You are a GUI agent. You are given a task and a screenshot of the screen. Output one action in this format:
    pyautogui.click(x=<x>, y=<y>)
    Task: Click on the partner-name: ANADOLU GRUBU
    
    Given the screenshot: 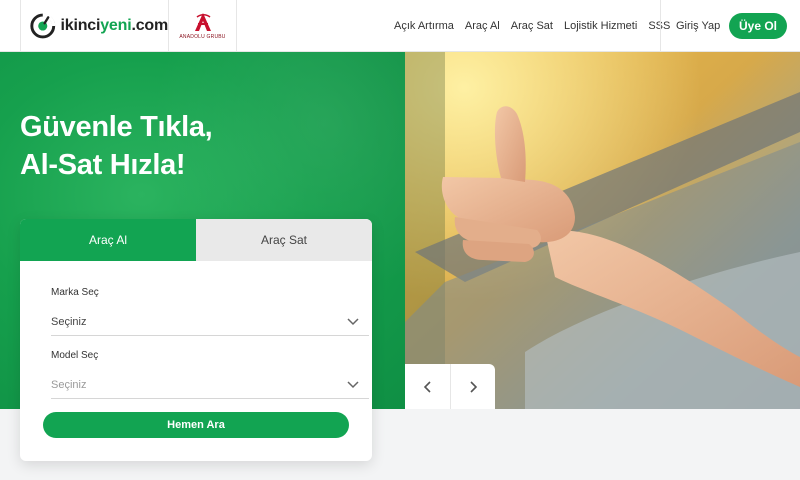 What is the action you would take?
    pyautogui.click(x=202, y=37)
    